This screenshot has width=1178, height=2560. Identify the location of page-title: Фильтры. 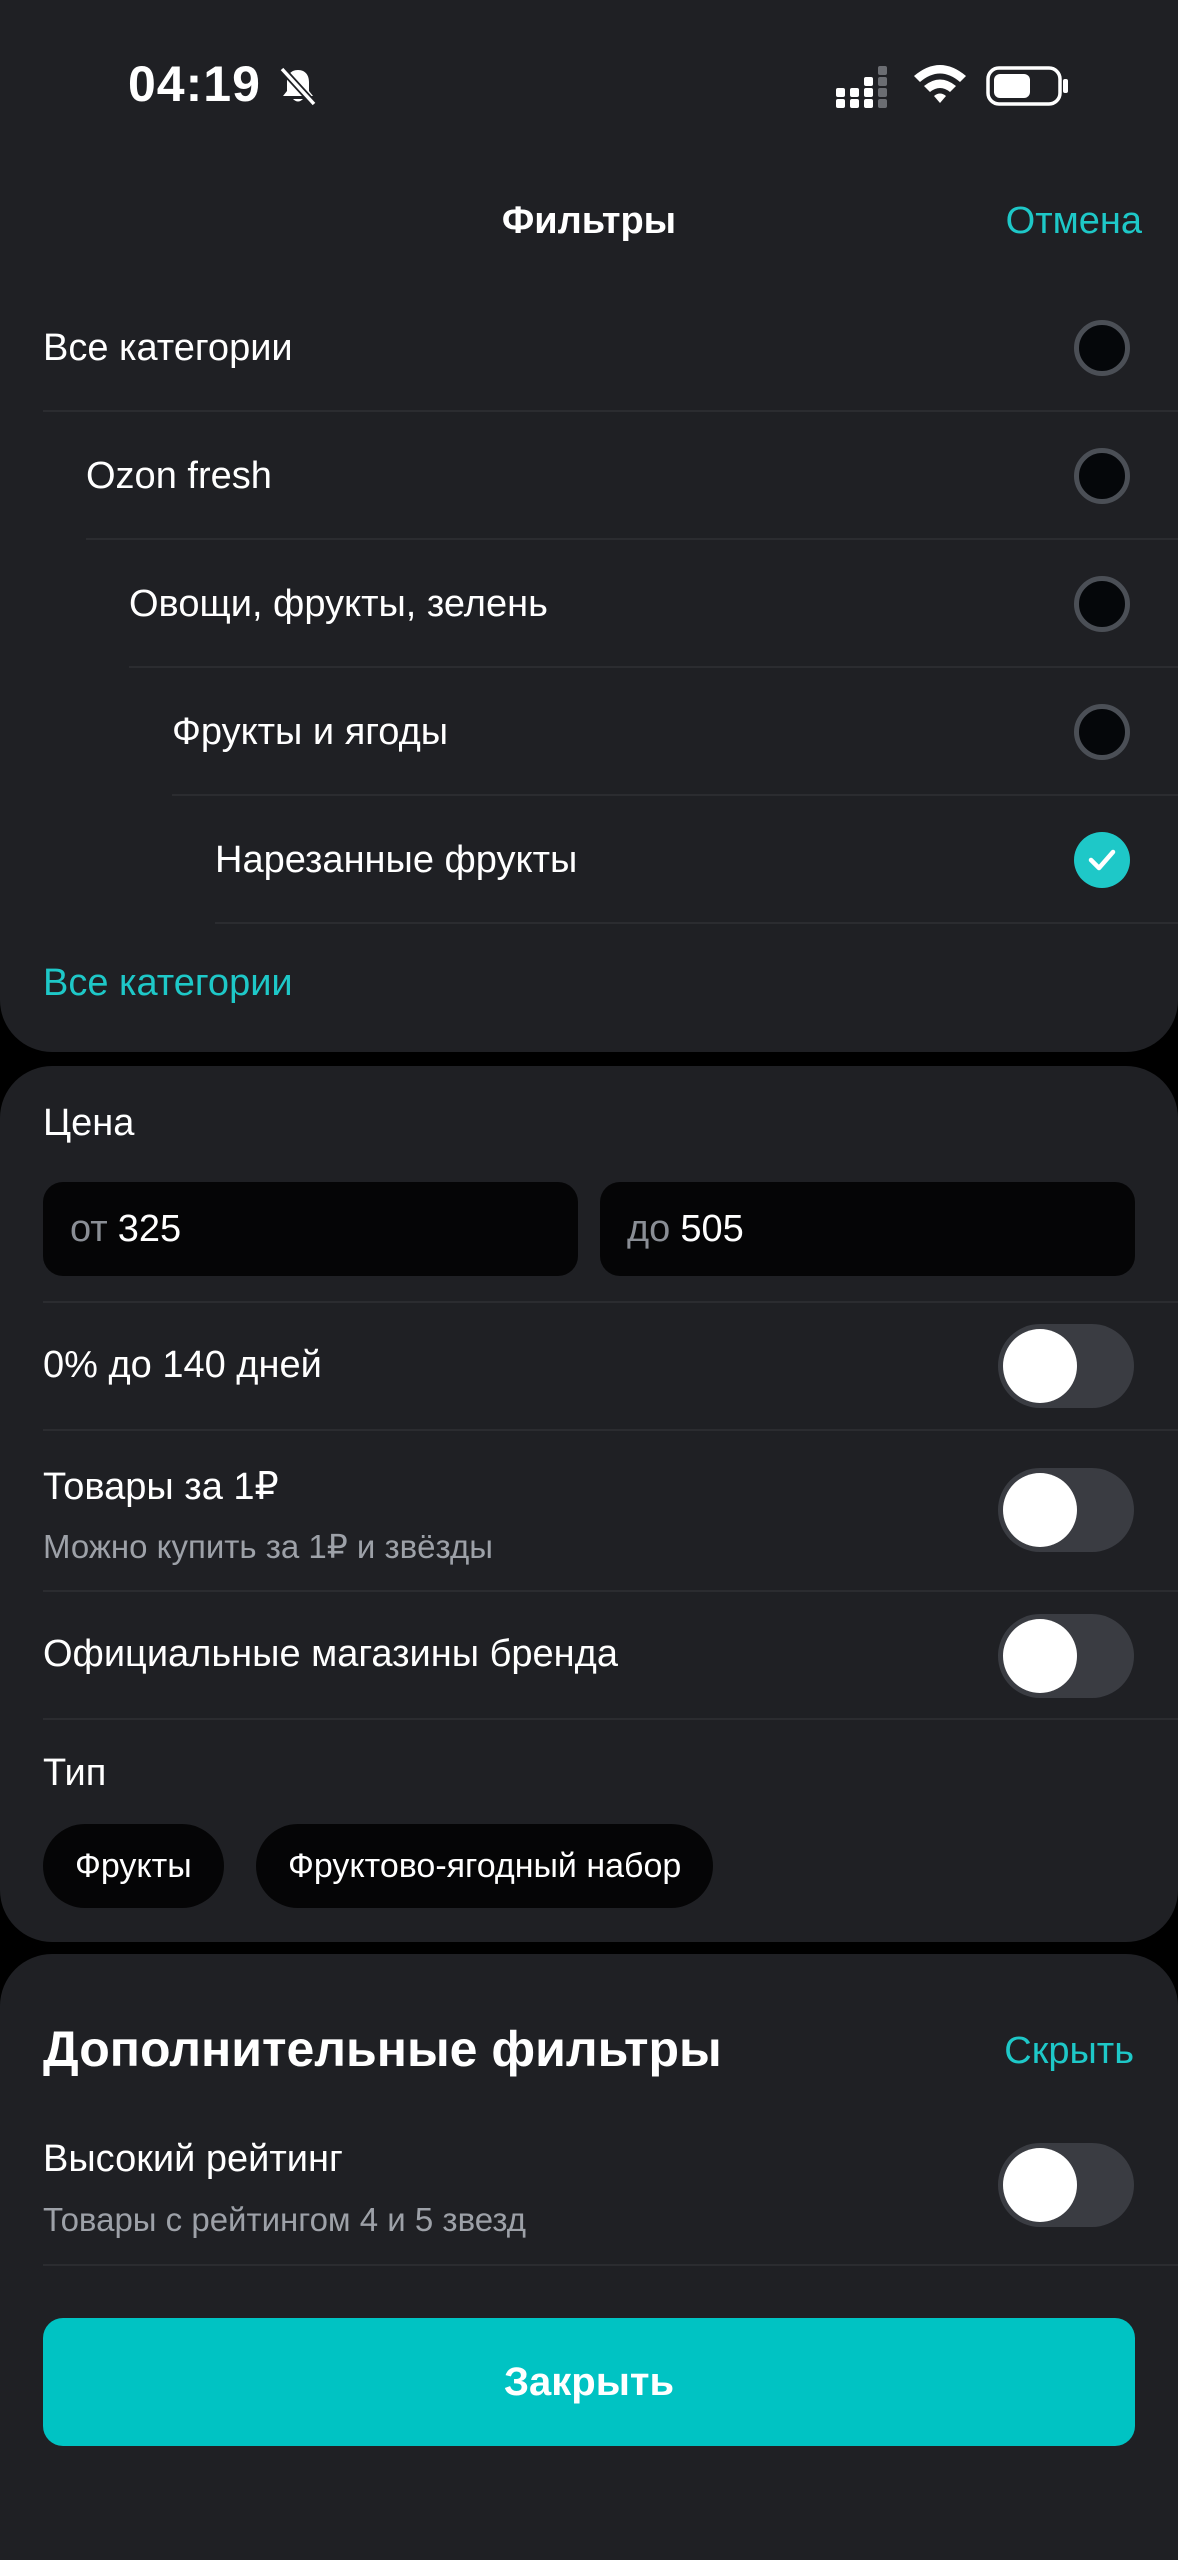
(589, 221).